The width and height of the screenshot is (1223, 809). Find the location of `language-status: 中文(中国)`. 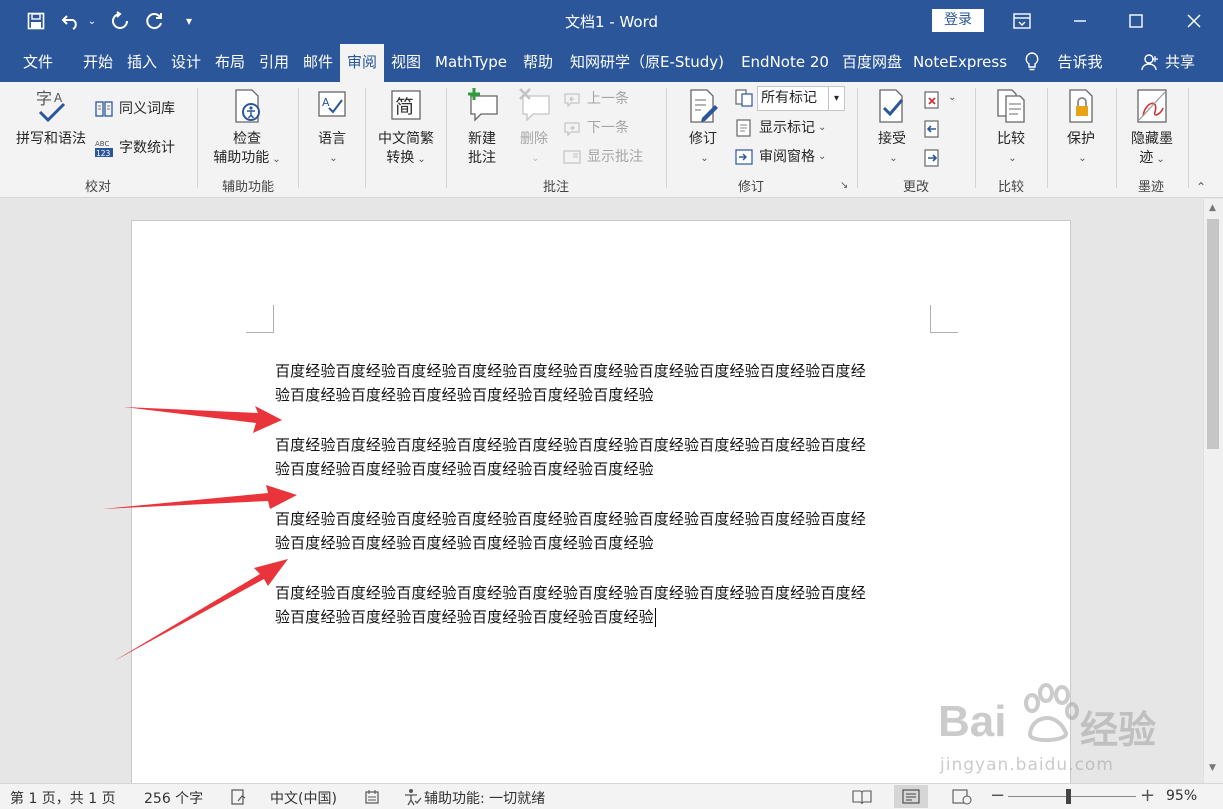

language-status: 中文(中国) is located at coordinates (303, 798).